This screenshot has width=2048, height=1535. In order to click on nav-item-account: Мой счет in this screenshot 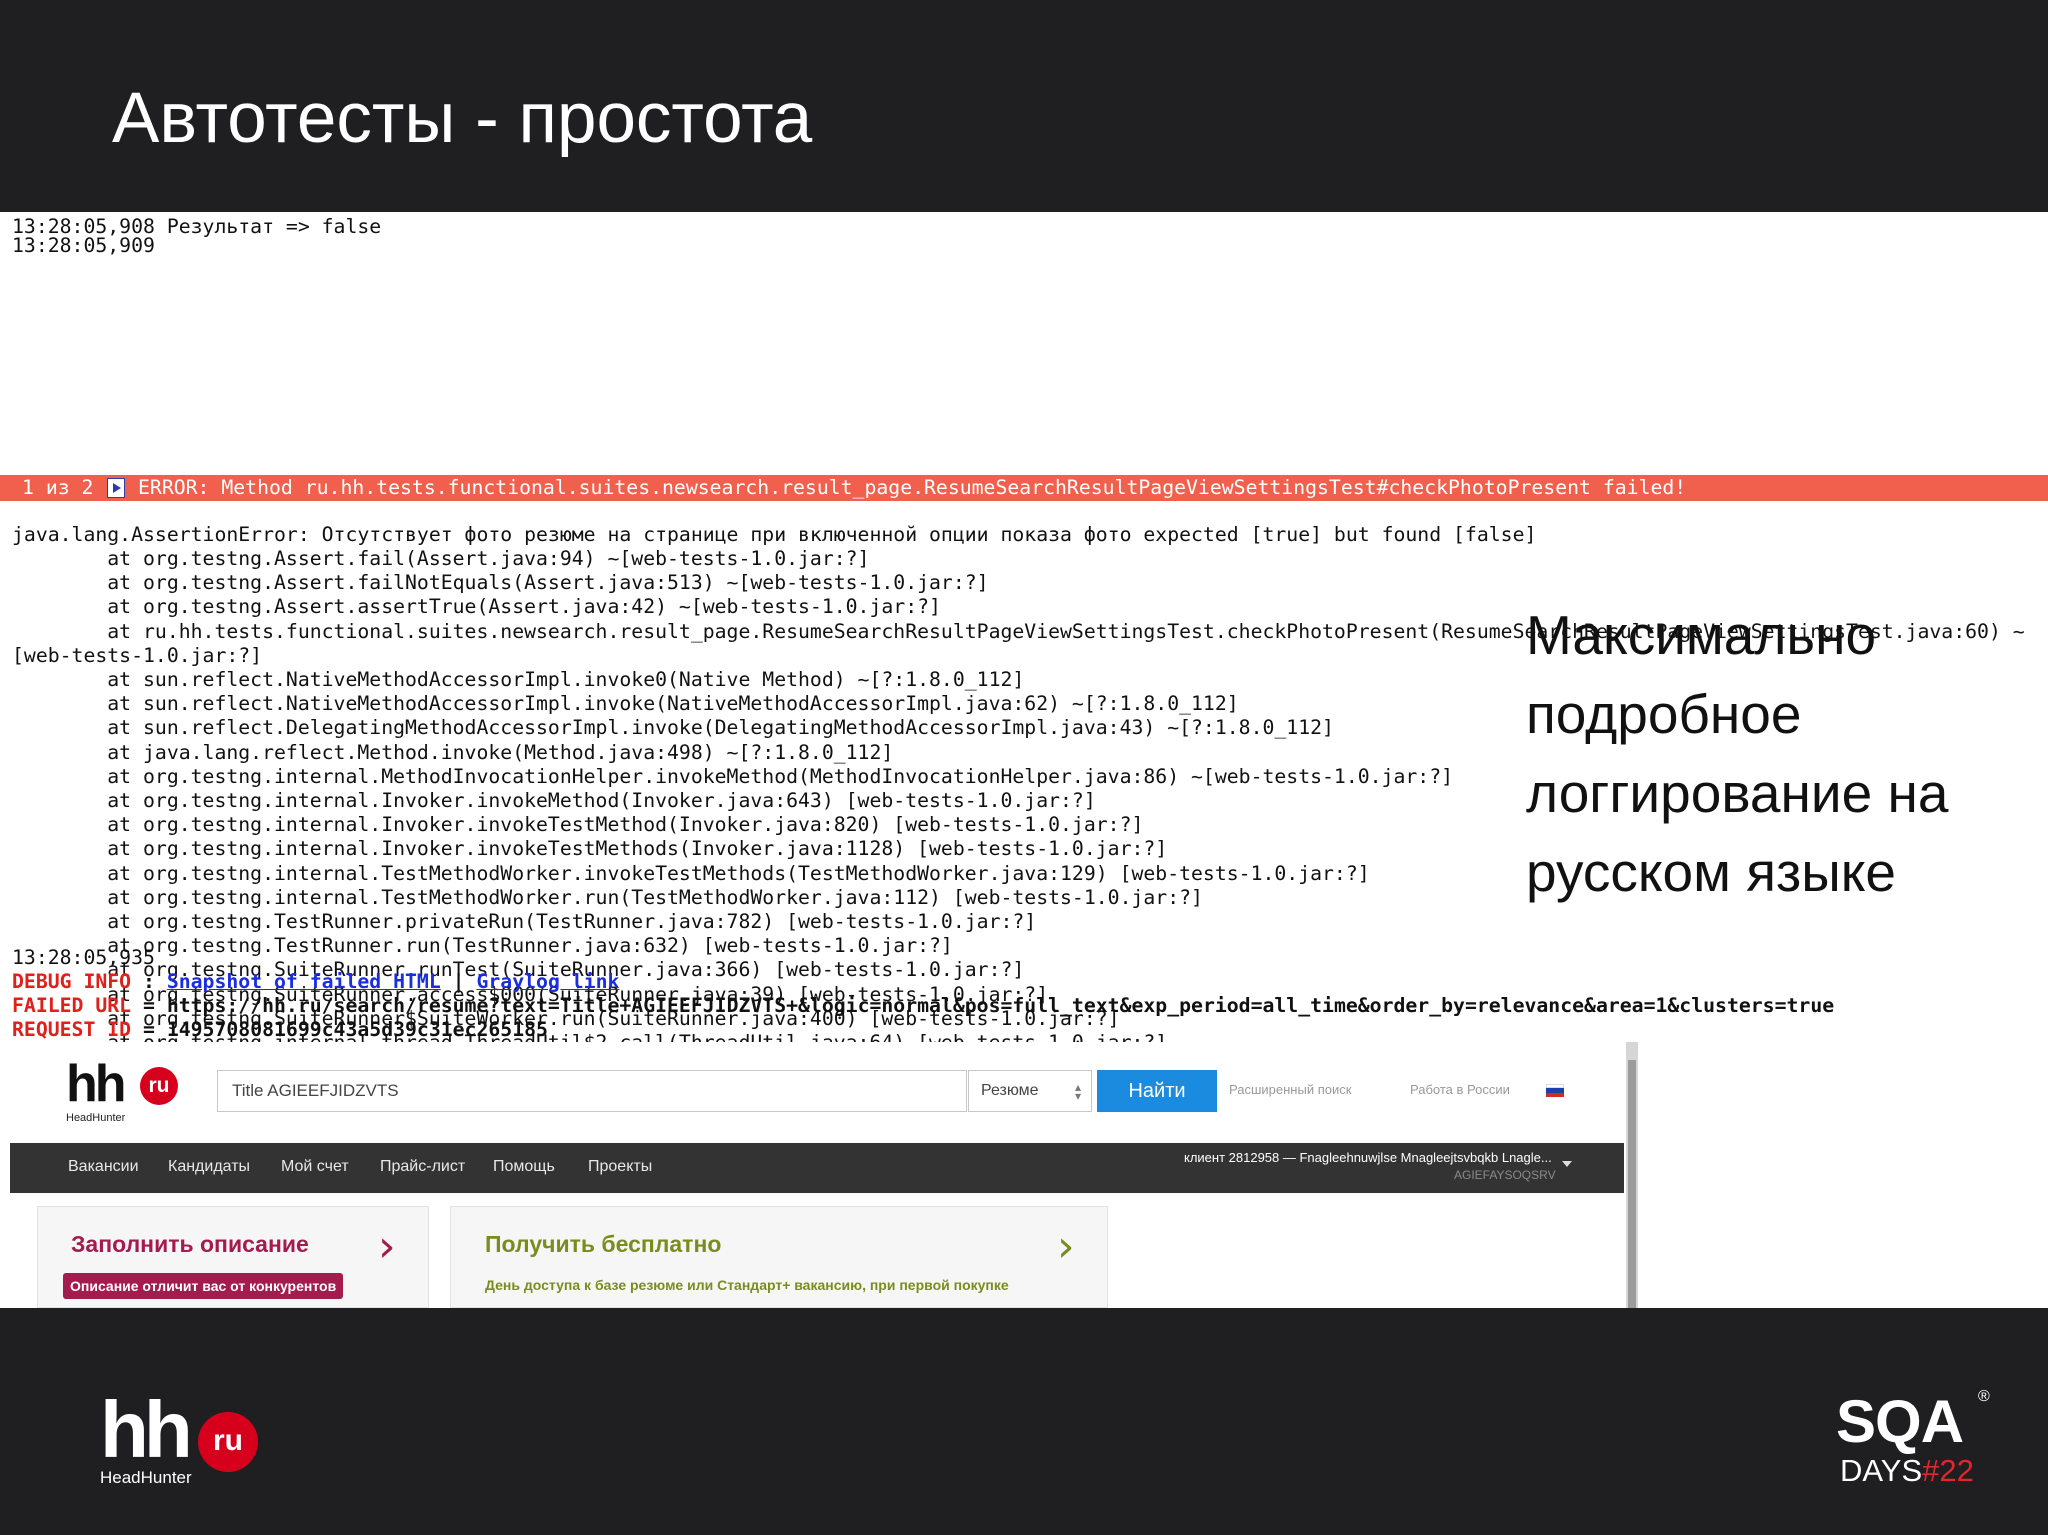, I will do `click(315, 1167)`.